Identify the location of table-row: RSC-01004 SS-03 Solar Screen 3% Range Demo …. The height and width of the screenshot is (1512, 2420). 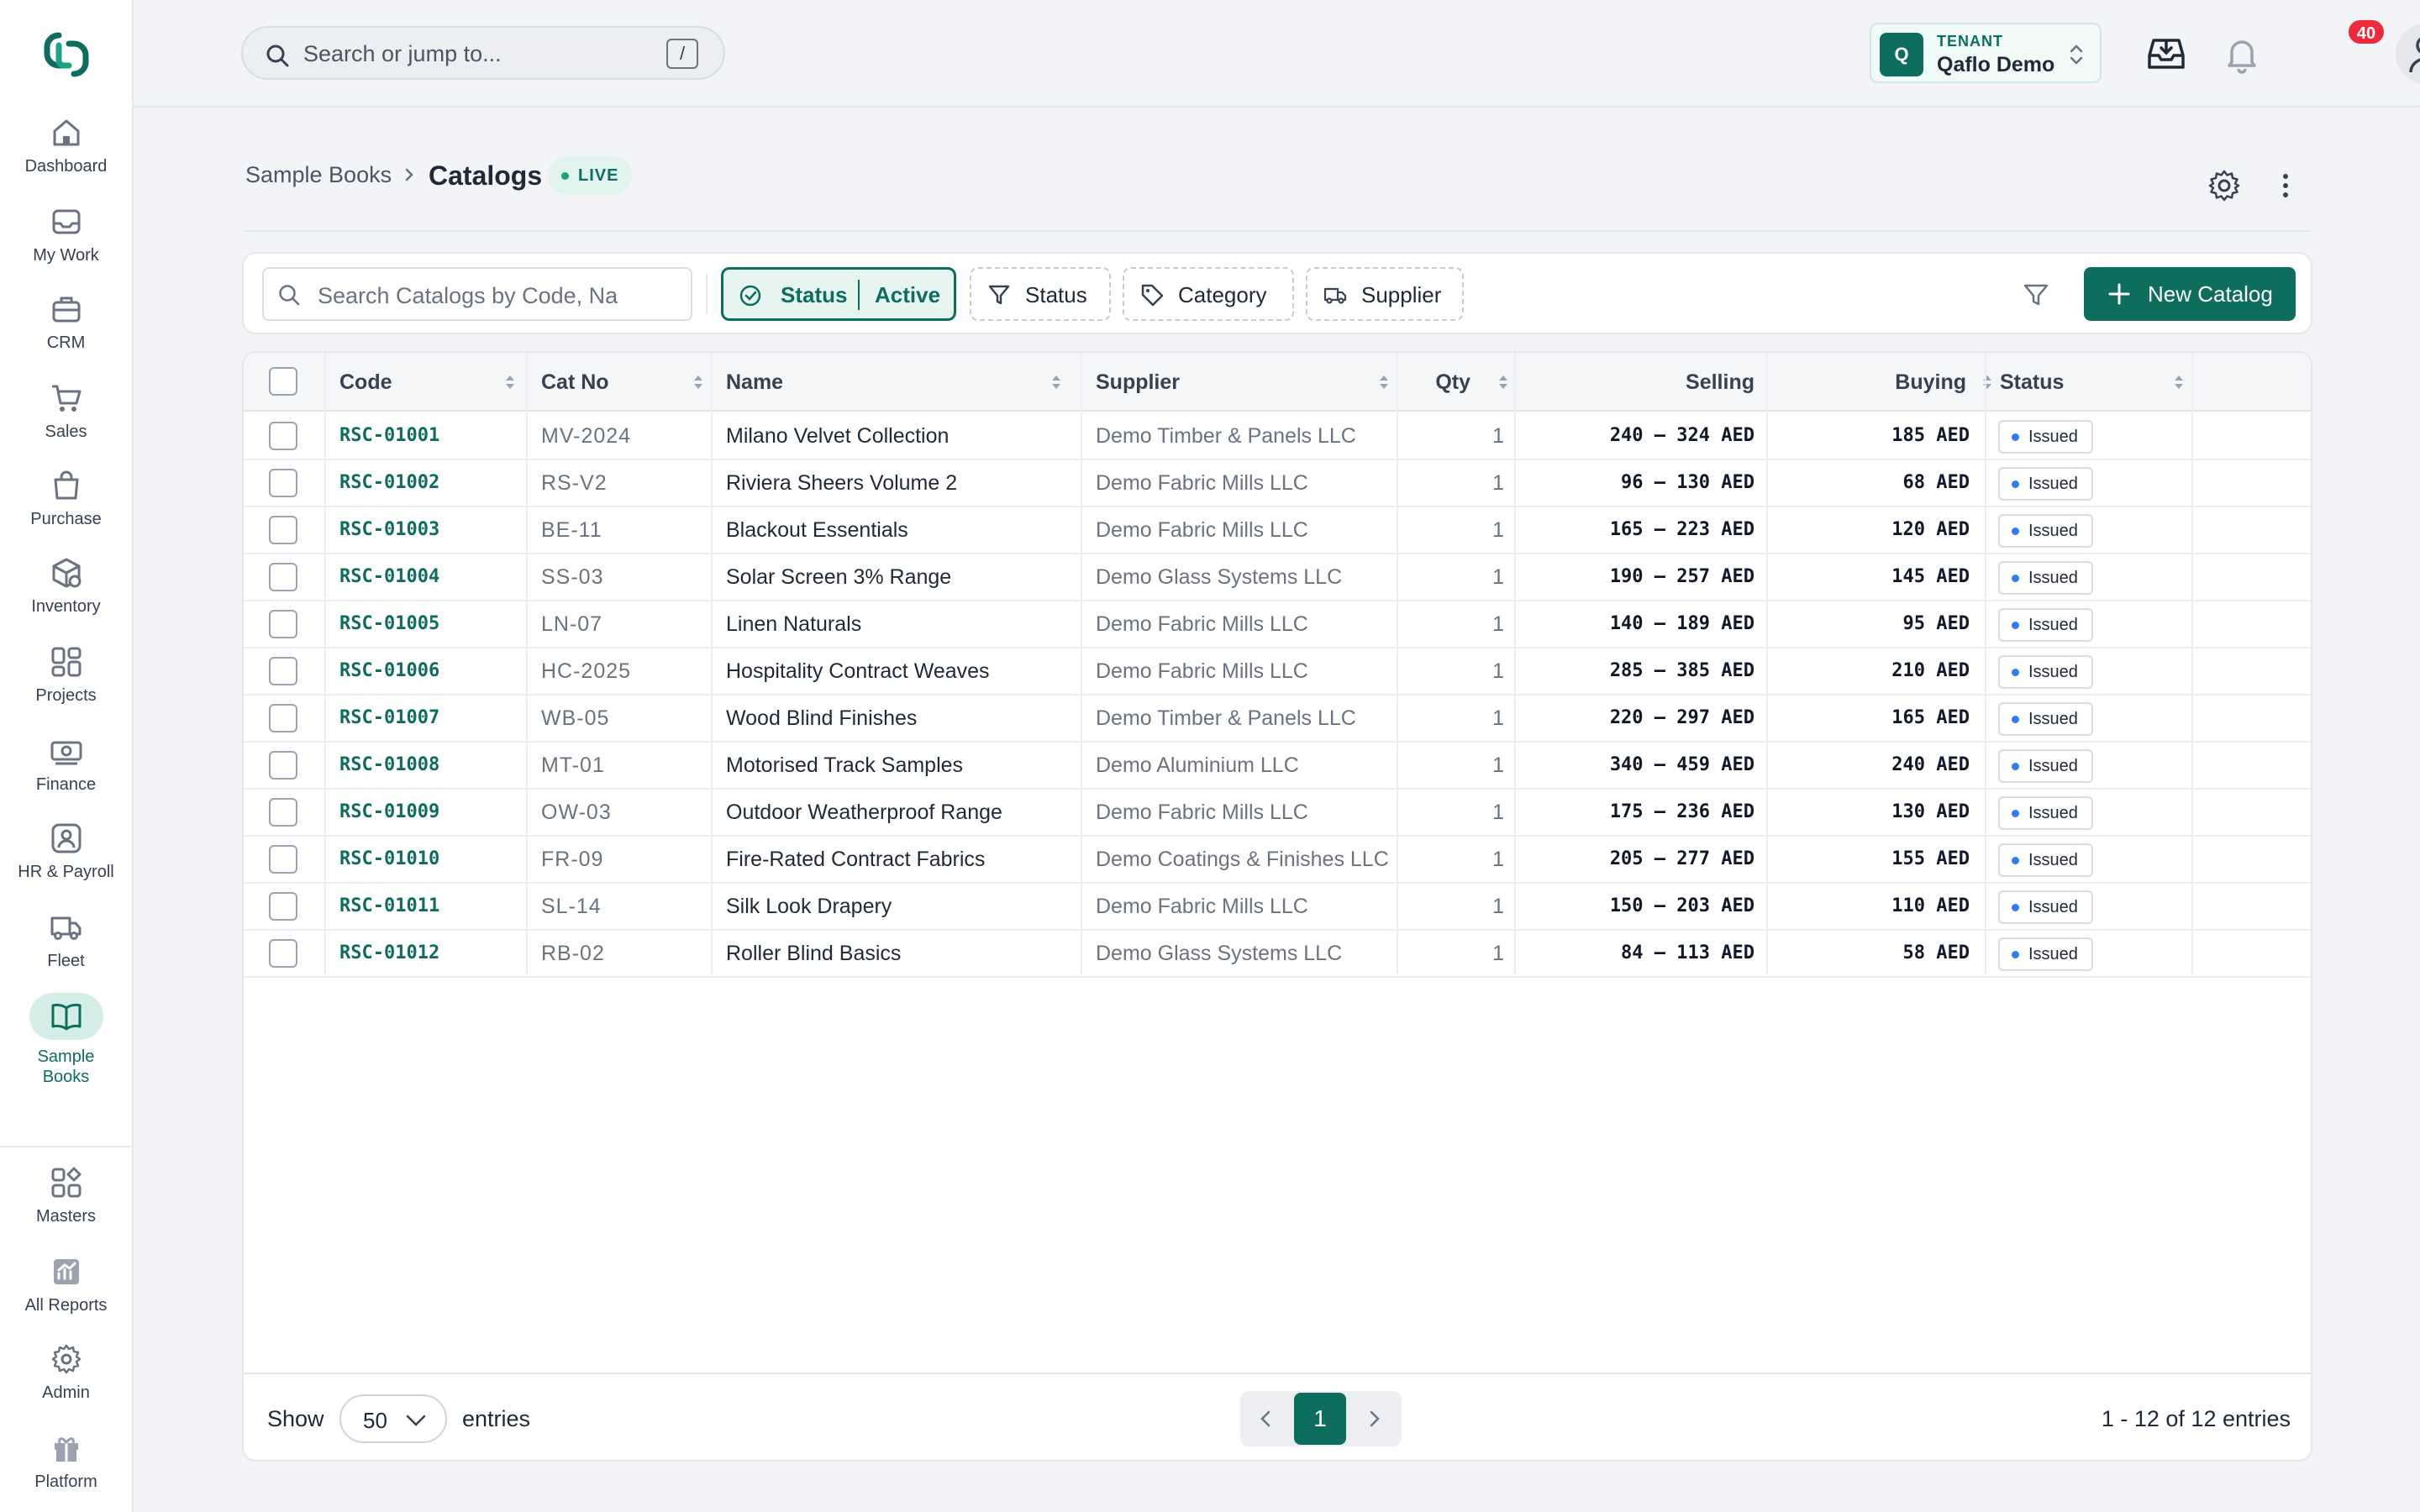
(1277, 577).